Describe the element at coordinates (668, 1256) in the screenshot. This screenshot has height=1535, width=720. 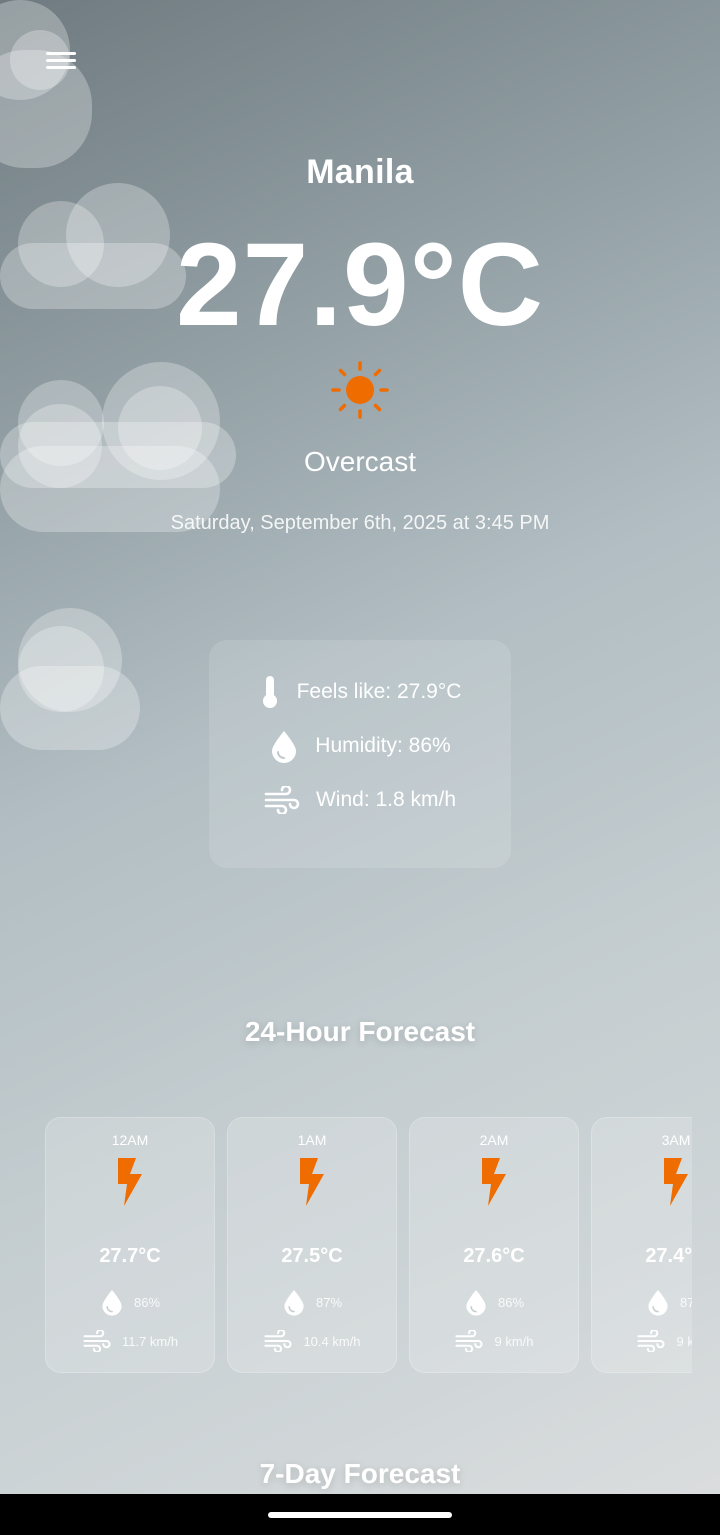
I see `hour-temperature: 27.4°C` at that location.